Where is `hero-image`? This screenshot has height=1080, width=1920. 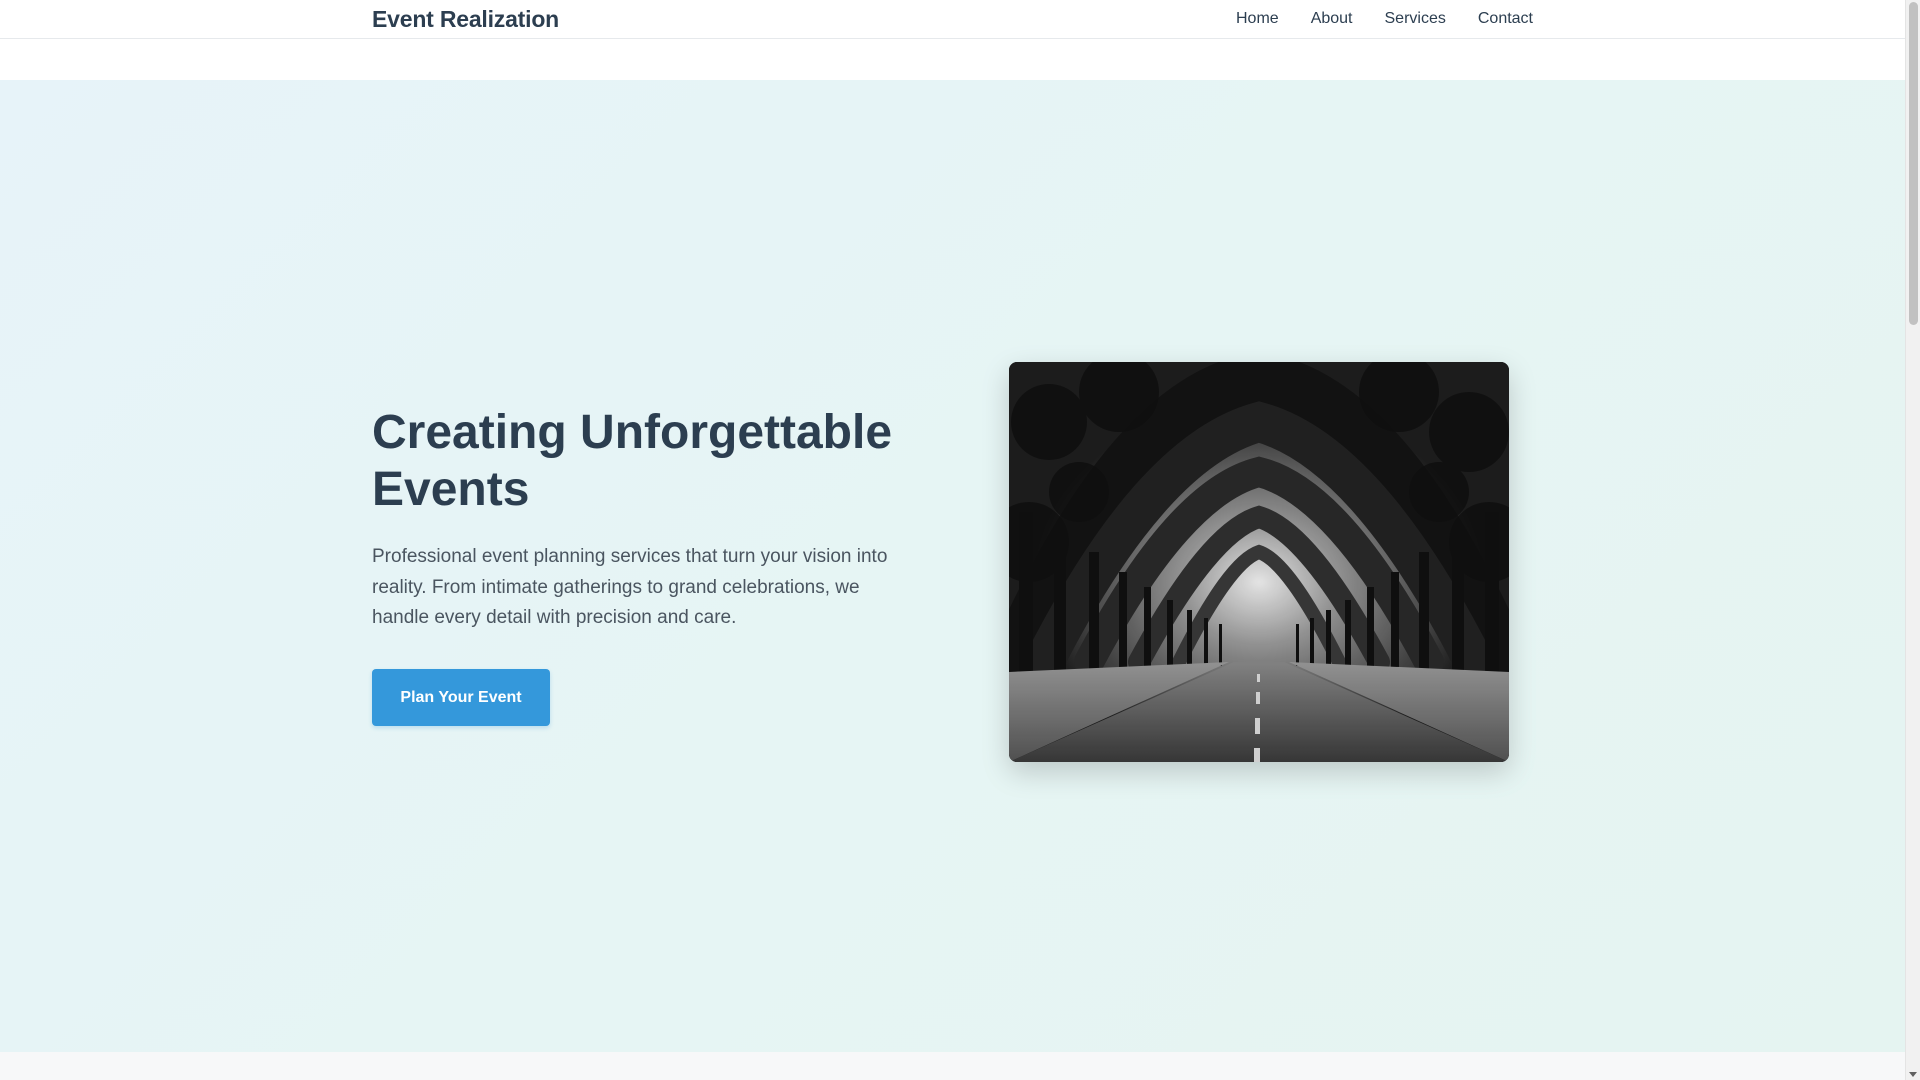
hero-image is located at coordinates (1259, 562).